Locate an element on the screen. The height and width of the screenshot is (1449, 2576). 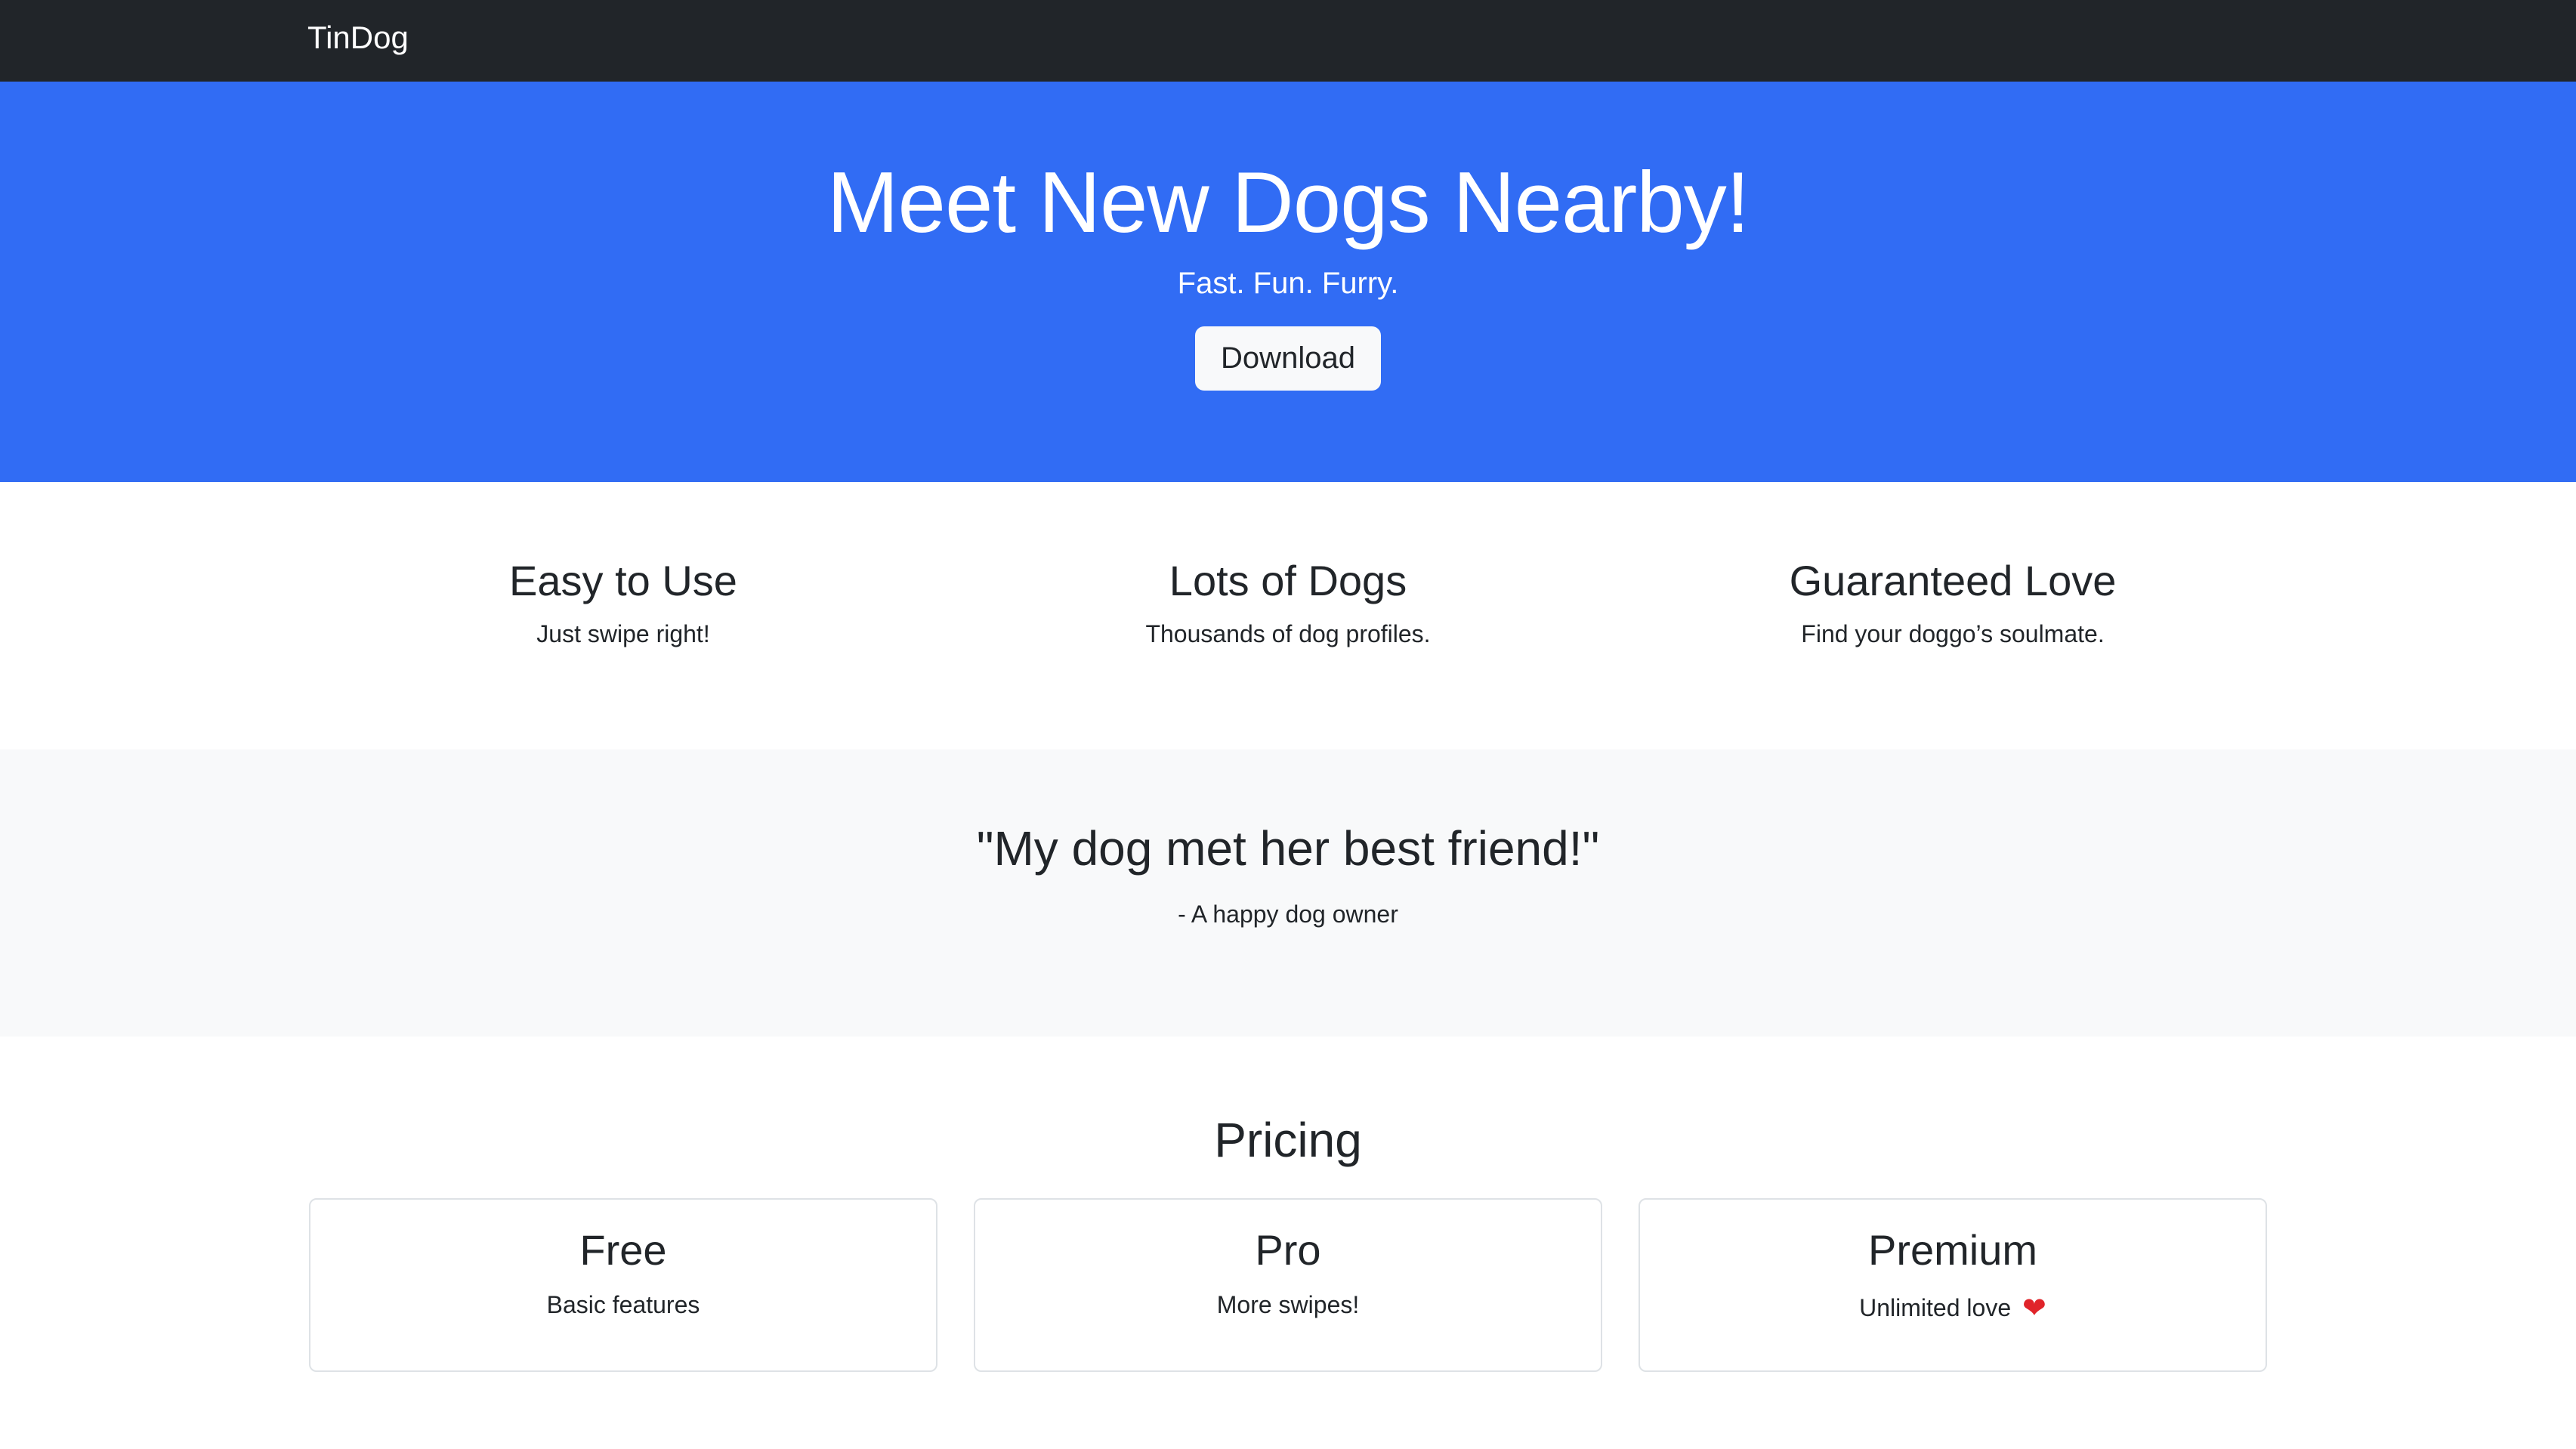
download-button: Download is located at coordinates (1288, 359).